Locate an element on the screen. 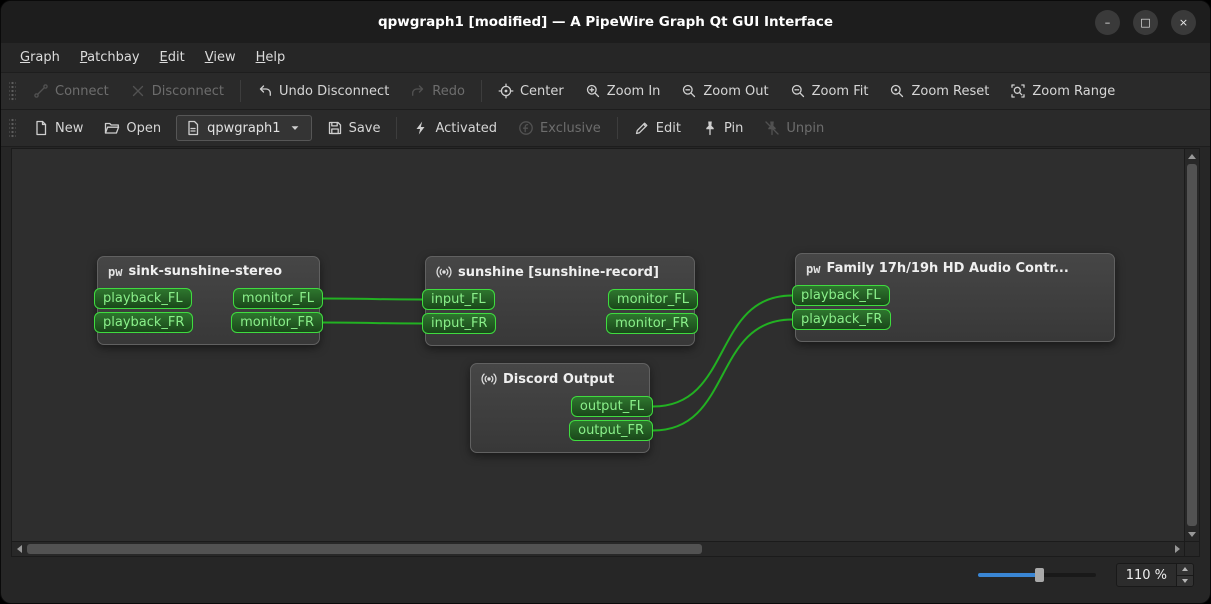  toolbar-button-label: Open is located at coordinates (144, 128).